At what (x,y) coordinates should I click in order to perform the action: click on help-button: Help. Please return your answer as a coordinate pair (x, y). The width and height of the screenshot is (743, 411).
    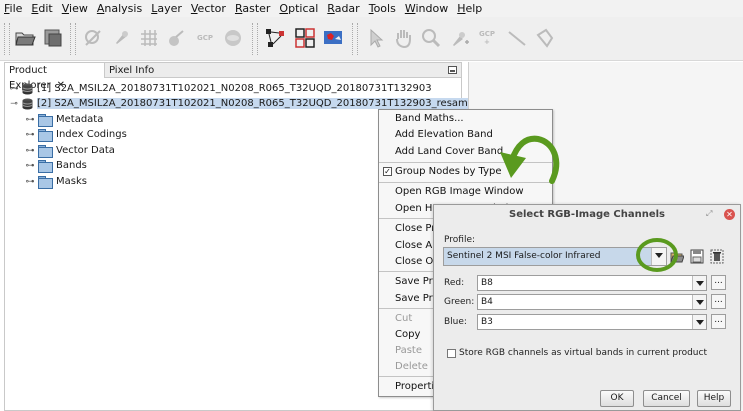
    Looking at the image, I should click on (714, 398).